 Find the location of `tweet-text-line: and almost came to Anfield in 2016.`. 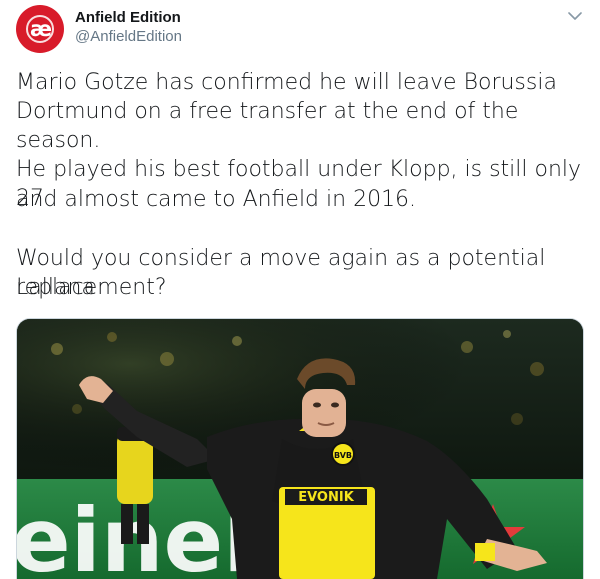

tweet-text-line: and almost came to Anfield in 2016. is located at coordinates (216, 199).